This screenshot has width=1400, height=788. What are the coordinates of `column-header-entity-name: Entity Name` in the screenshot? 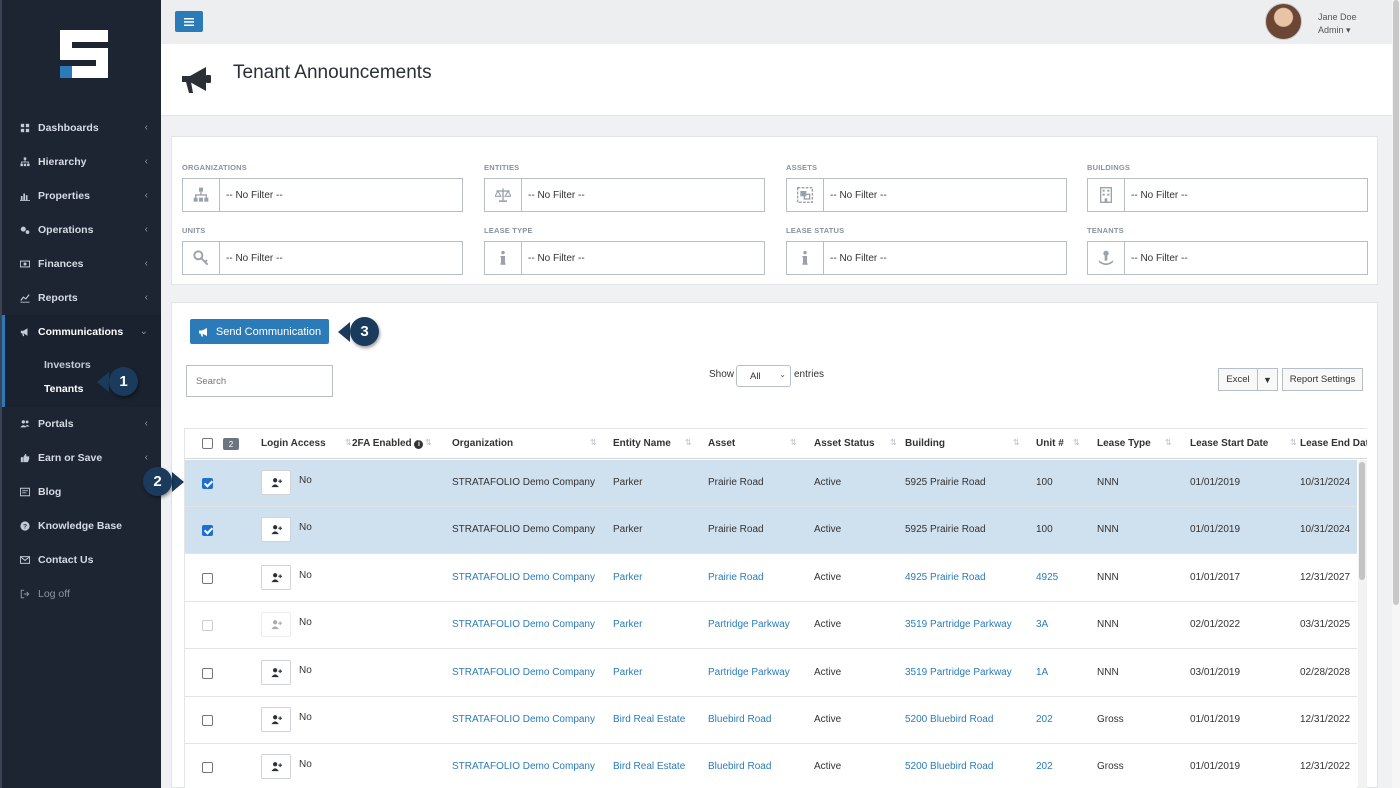 It's located at (642, 443).